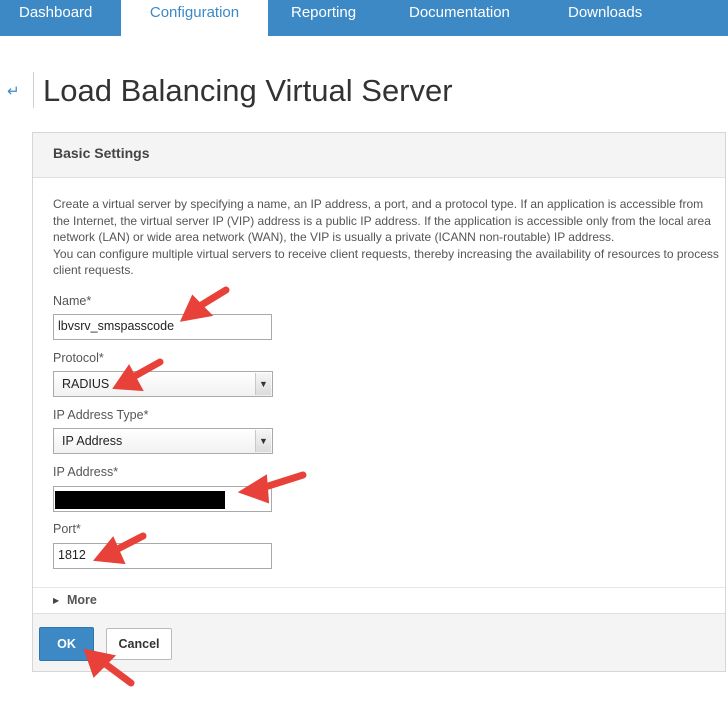 The width and height of the screenshot is (728, 709). What do you see at coordinates (56, 600) in the screenshot?
I see `caret-right-icon: ▶` at bounding box center [56, 600].